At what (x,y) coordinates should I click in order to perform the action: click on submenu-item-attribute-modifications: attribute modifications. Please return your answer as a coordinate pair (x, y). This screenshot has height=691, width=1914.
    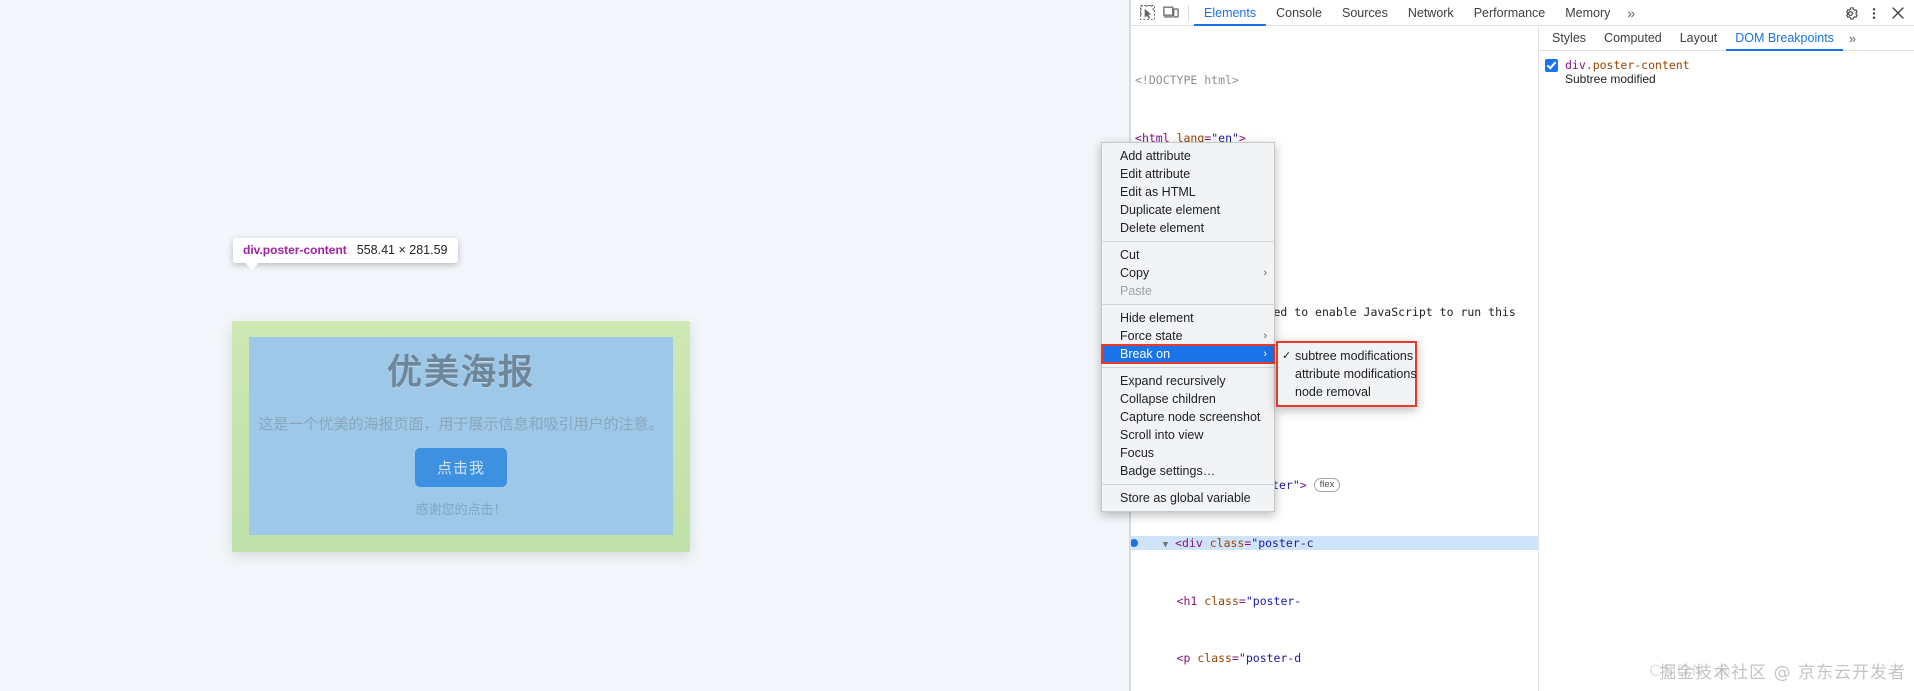
    Looking at the image, I should click on (1347, 374).